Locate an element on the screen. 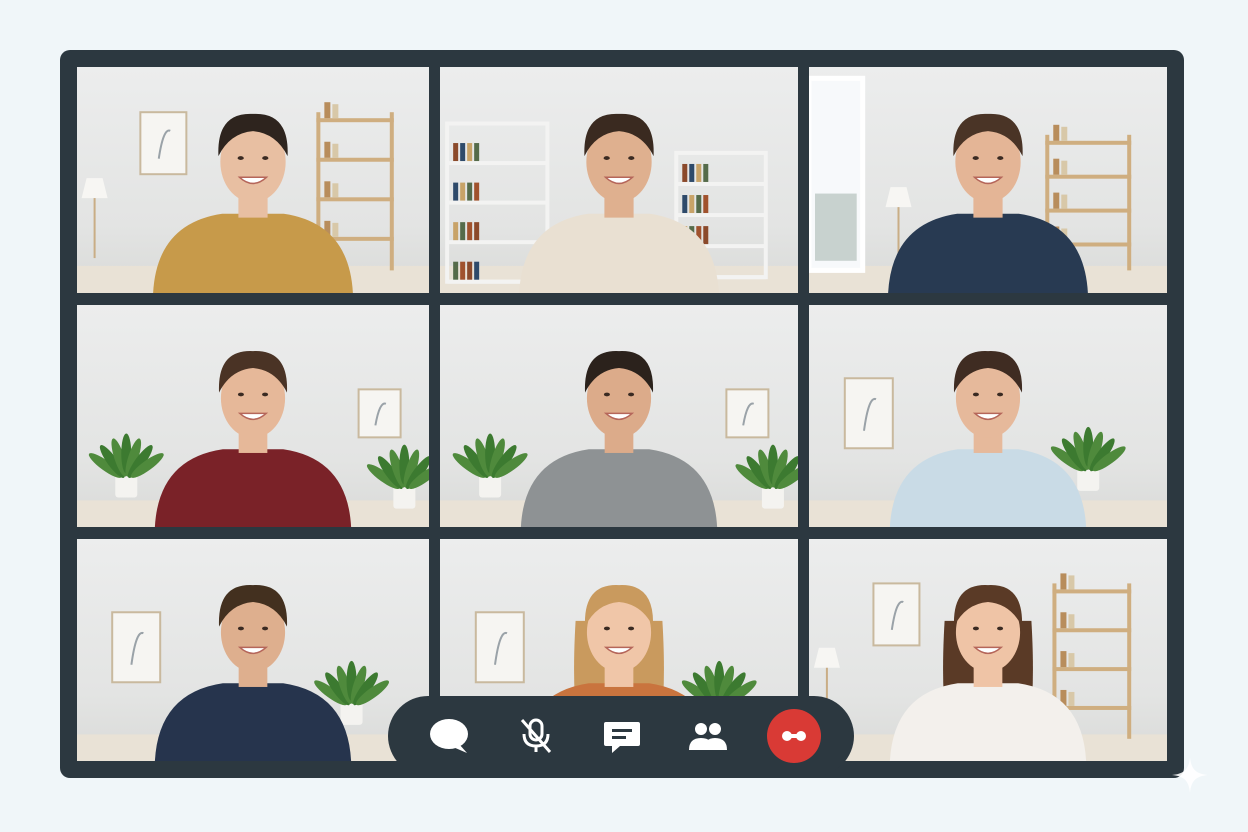 This screenshot has height=832, width=1248. message-button is located at coordinates (622, 736).